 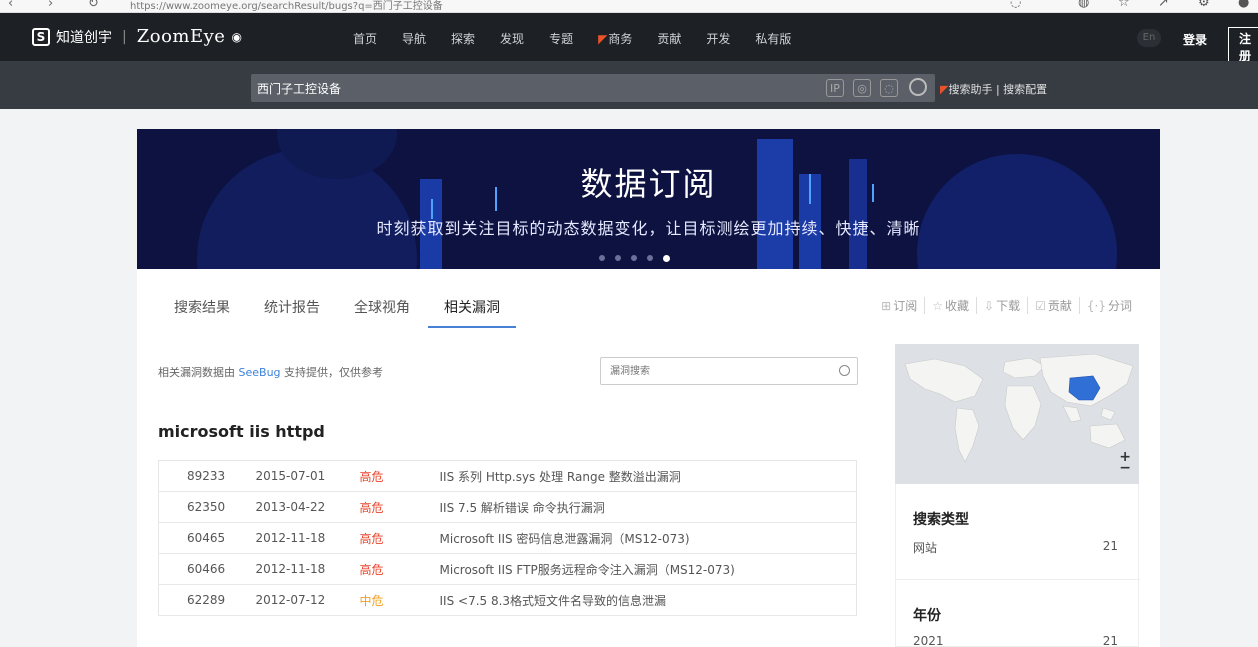 I want to click on contribute-icon: ☑, so click(x=1040, y=306).